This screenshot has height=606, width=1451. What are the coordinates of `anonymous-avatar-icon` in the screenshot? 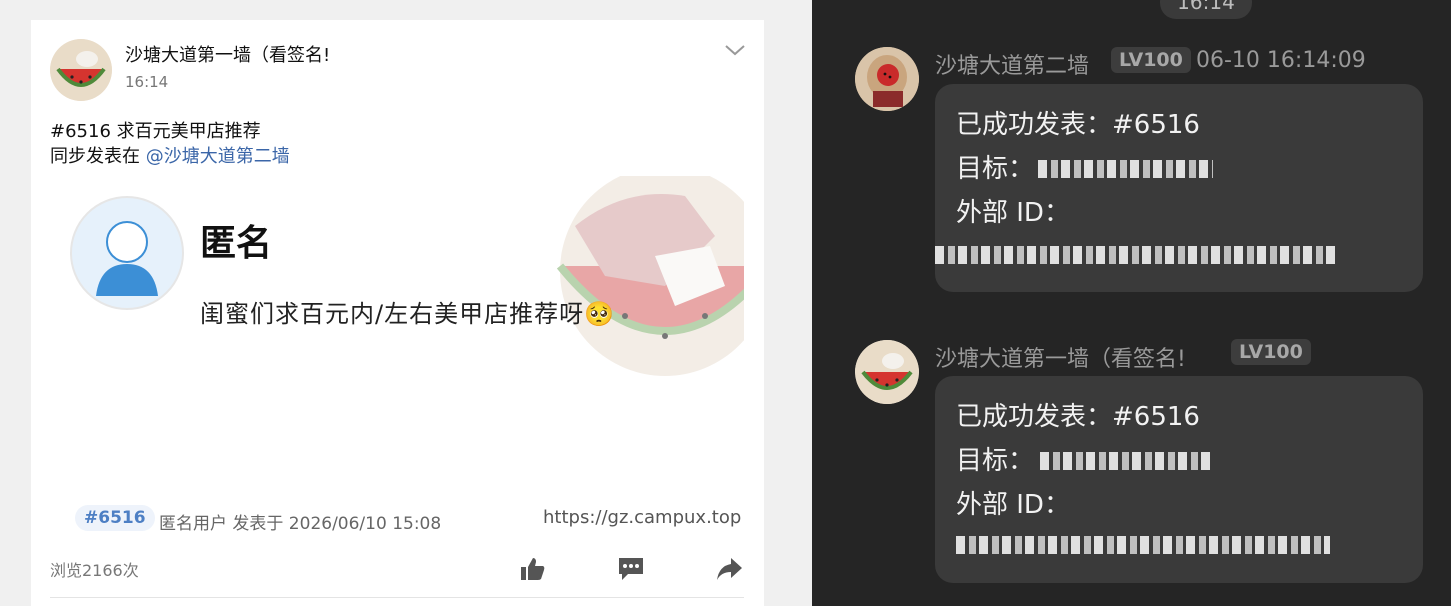 It's located at (127, 253).